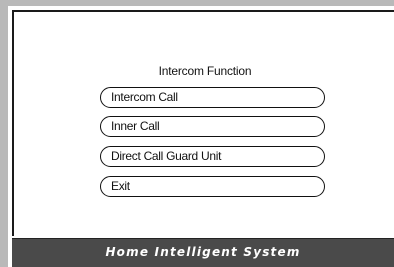  I want to click on direct-call-guard-unit-button: Direct Call Guard Unit, so click(212, 156).